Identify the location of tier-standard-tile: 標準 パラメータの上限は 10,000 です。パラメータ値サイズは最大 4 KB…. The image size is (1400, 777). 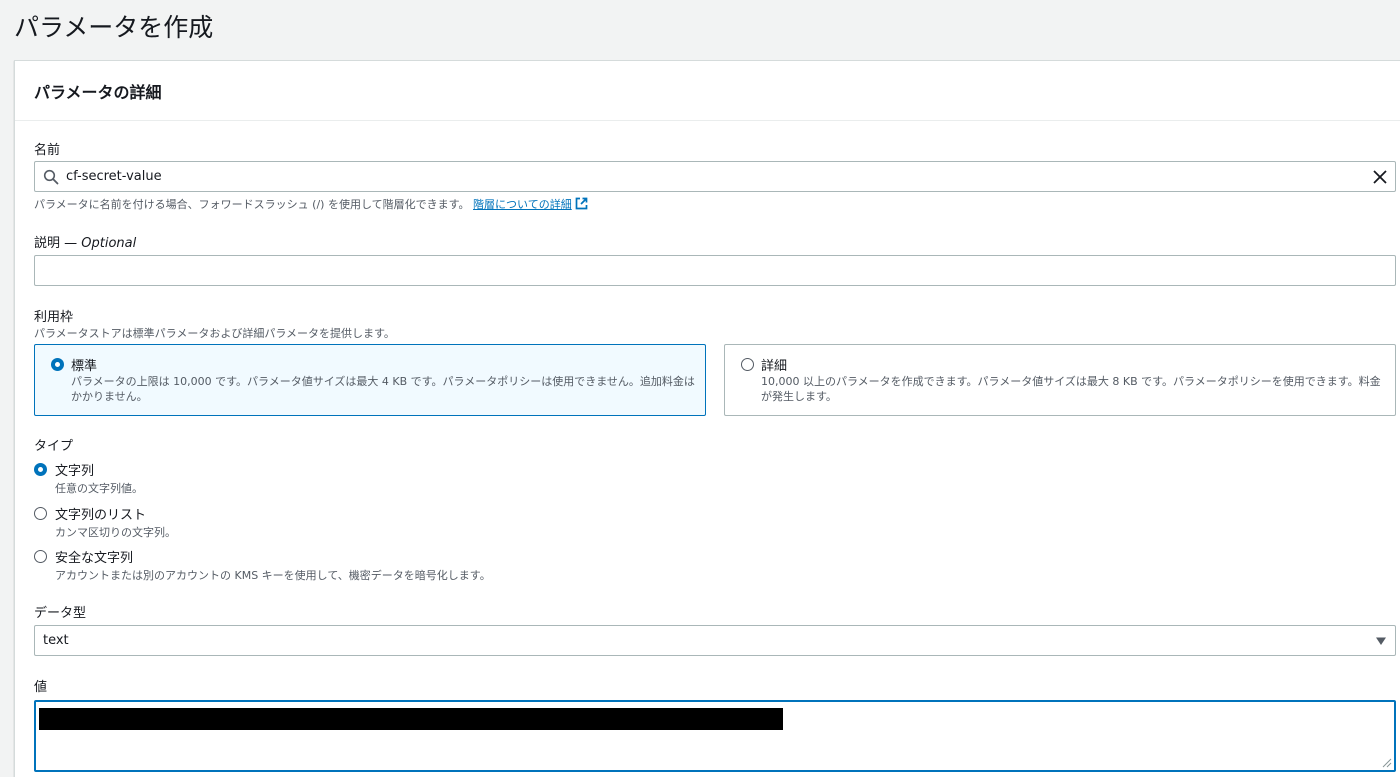
(370, 380).